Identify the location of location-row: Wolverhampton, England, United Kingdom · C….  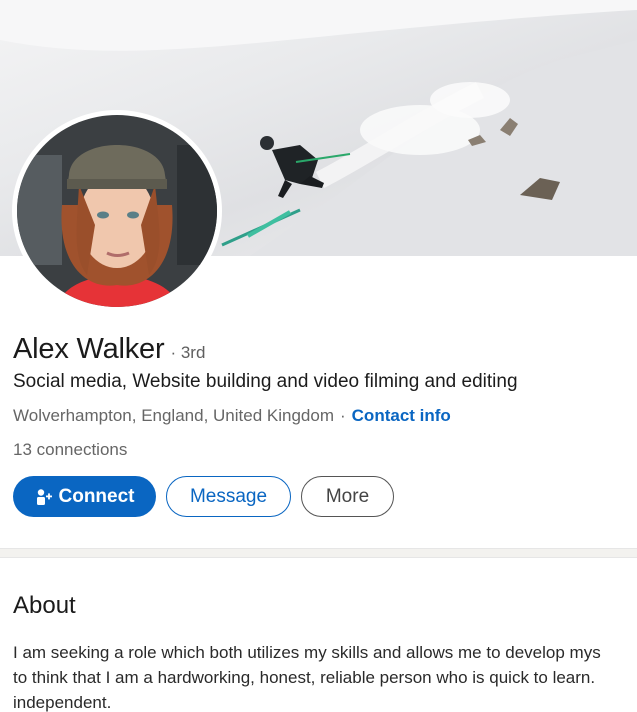
(232, 416).